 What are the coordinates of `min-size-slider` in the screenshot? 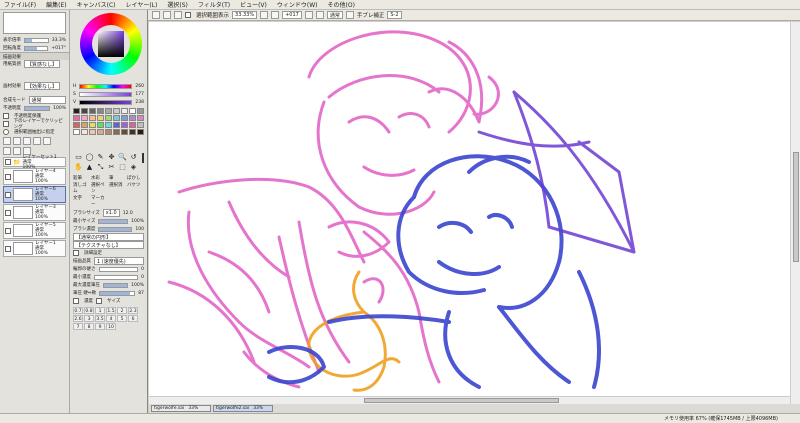 It's located at (113, 221).